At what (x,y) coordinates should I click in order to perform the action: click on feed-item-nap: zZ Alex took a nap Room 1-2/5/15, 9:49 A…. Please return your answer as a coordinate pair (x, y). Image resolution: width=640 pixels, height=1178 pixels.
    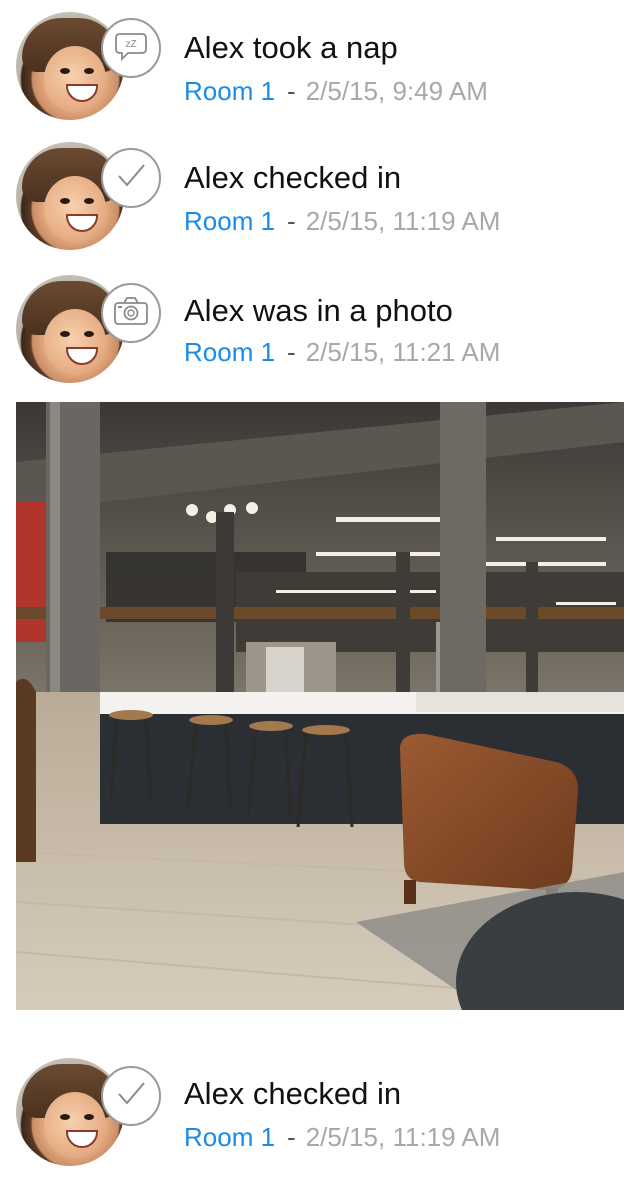
    Looking at the image, I should click on (320, 72).